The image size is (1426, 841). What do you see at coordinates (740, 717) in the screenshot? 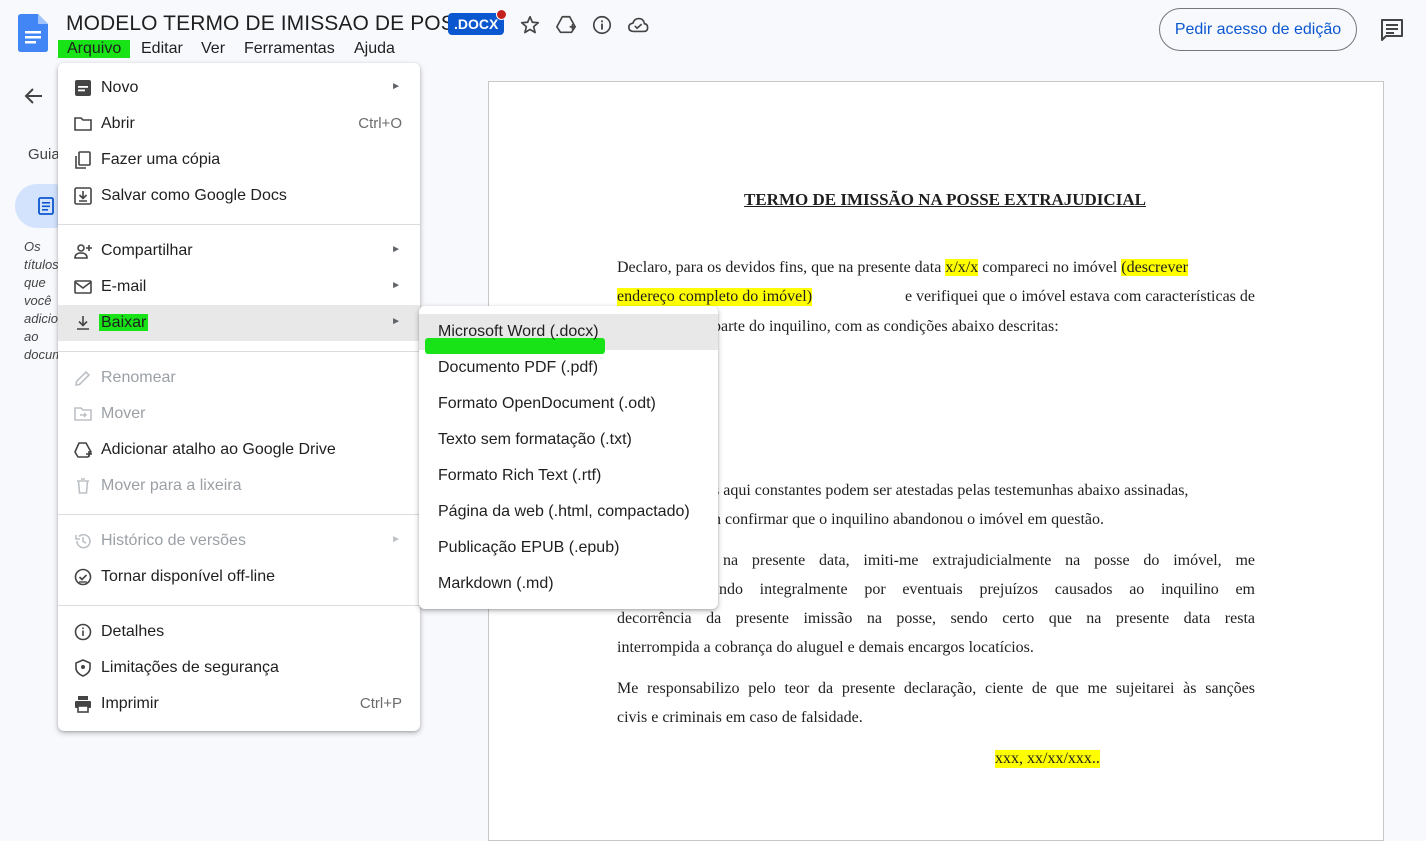
I see `doc-line: civis e criminais em caso de falsidade.` at bounding box center [740, 717].